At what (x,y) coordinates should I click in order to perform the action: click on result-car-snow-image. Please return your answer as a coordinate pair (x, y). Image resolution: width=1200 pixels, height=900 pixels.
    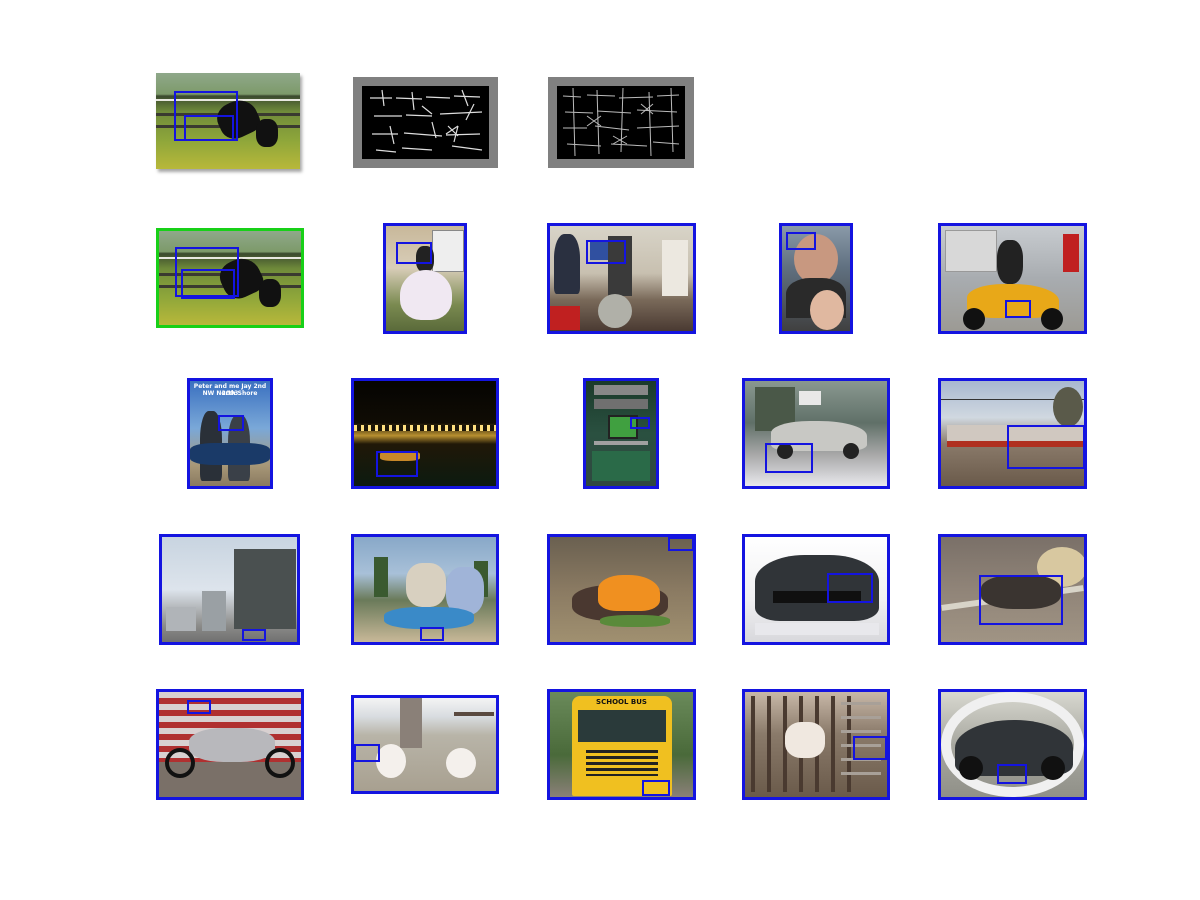
    Looking at the image, I should click on (816, 433).